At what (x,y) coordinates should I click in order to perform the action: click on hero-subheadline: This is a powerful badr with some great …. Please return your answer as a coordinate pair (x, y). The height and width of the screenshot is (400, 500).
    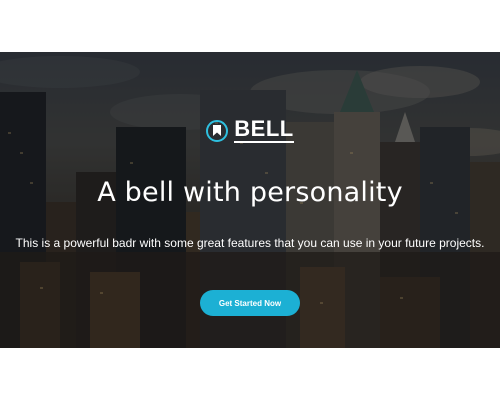
    Looking at the image, I should click on (250, 243).